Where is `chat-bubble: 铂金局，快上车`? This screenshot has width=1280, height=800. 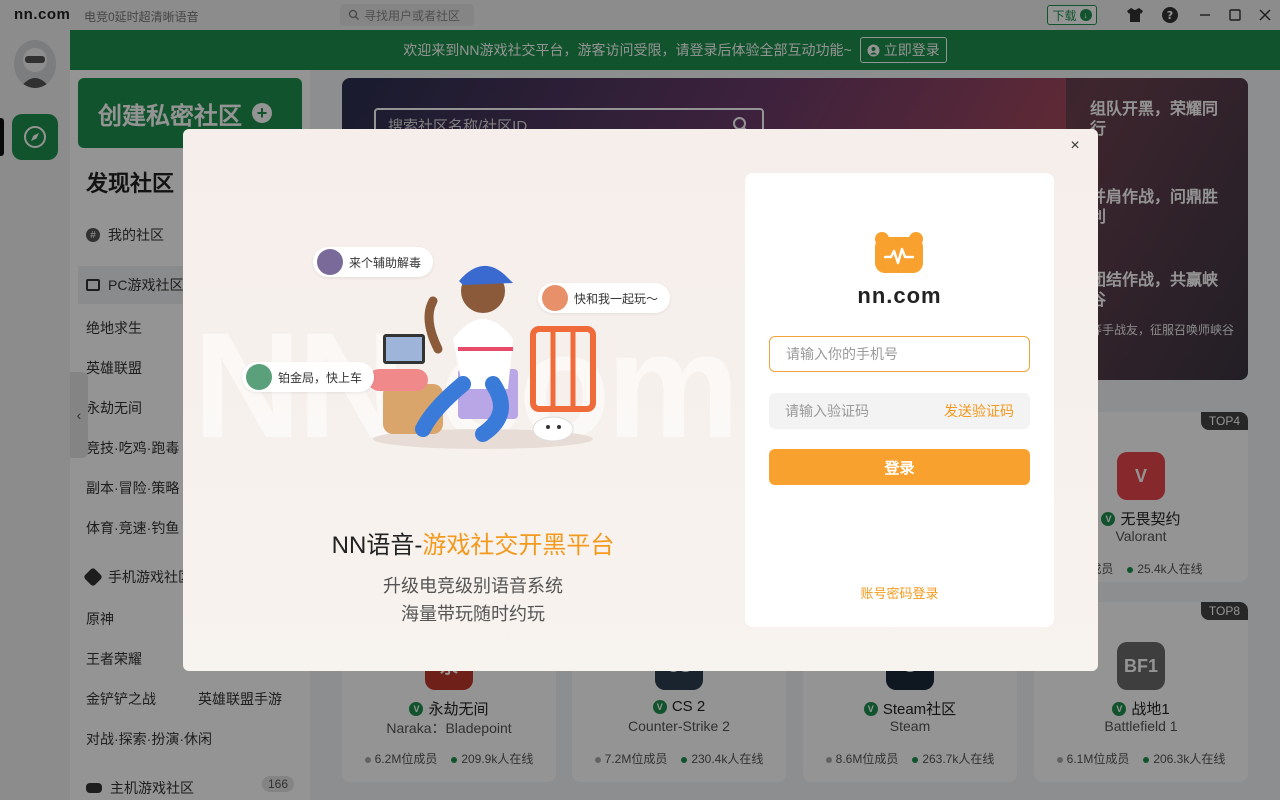 chat-bubble: 铂金局，快上车 is located at coordinates (308, 377).